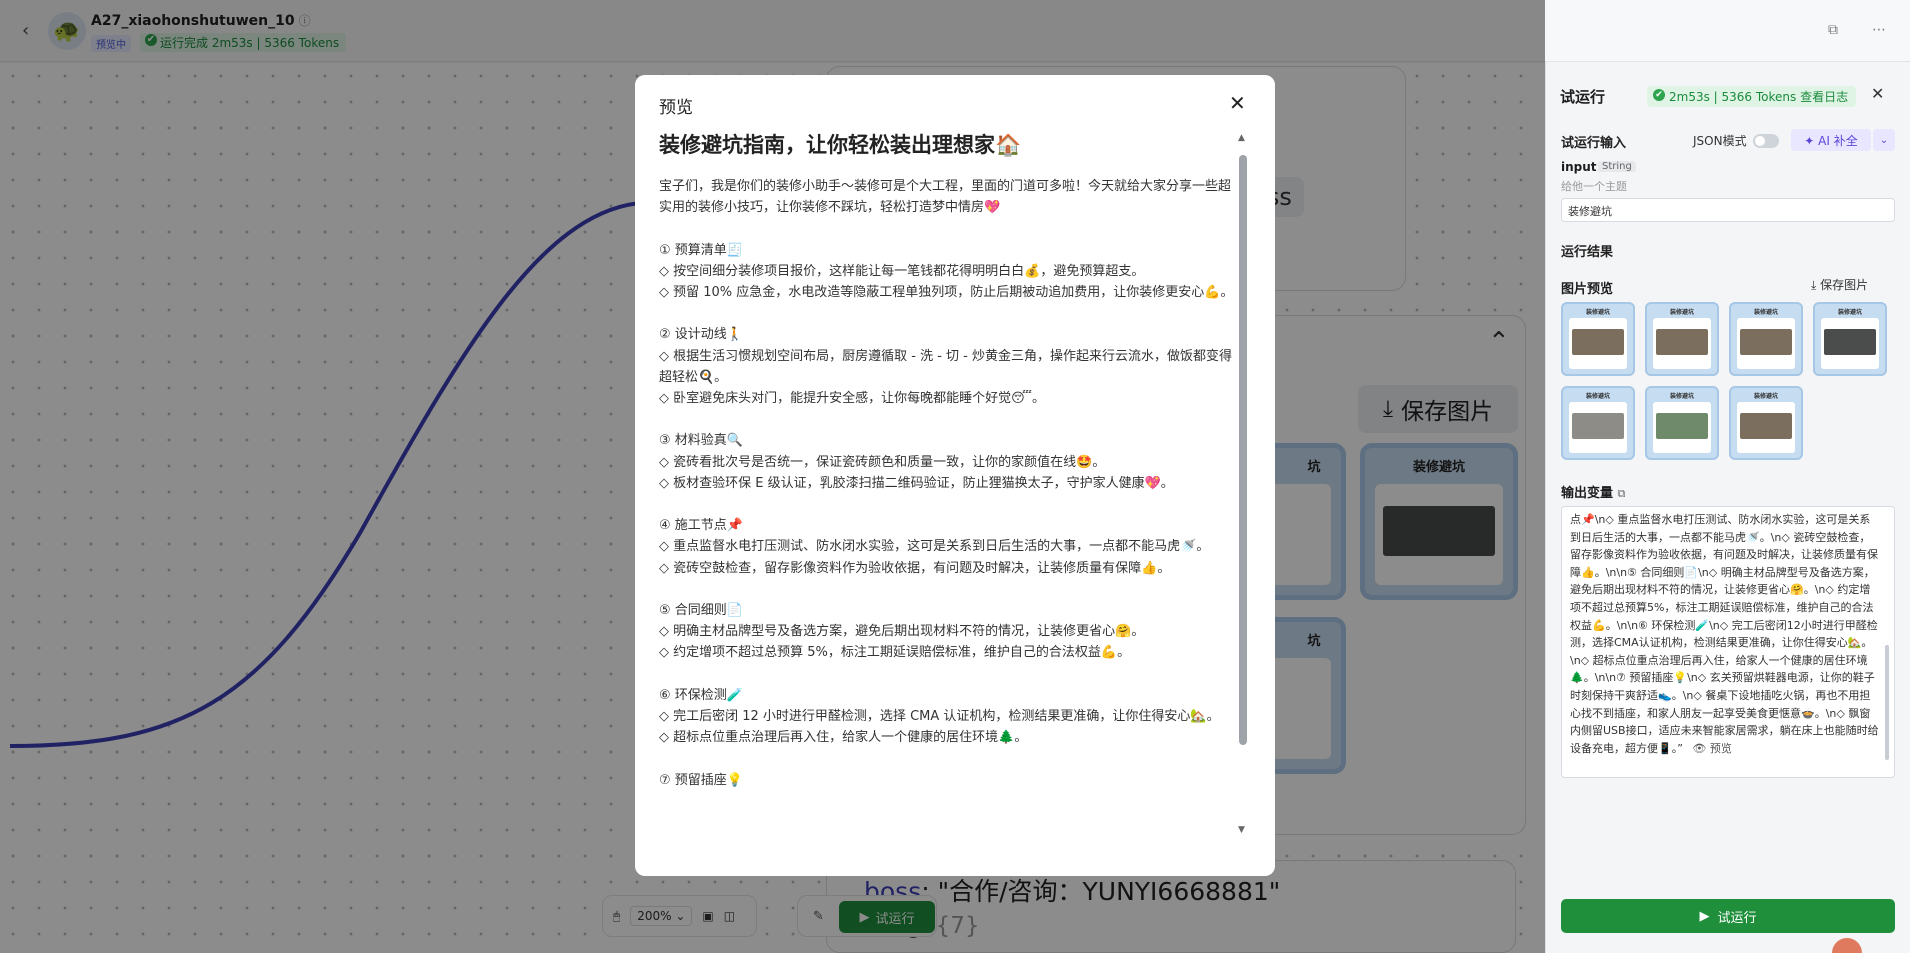 Image resolution: width=1910 pixels, height=953 pixels. Describe the element at coordinates (1814, 285) in the screenshot. I see `download-icon: ⤓` at that location.